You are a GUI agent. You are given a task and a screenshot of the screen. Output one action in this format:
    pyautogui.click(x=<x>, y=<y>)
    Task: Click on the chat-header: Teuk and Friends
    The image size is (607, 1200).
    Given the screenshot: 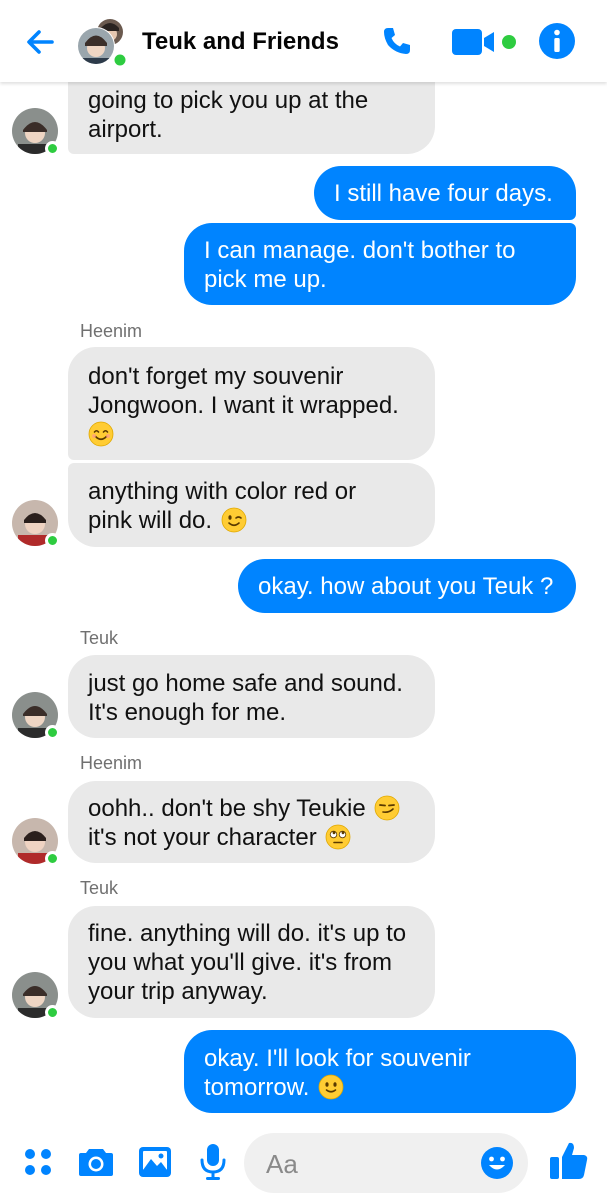 What is the action you would take?
    pyautogui.click(x=303, y=41)
    